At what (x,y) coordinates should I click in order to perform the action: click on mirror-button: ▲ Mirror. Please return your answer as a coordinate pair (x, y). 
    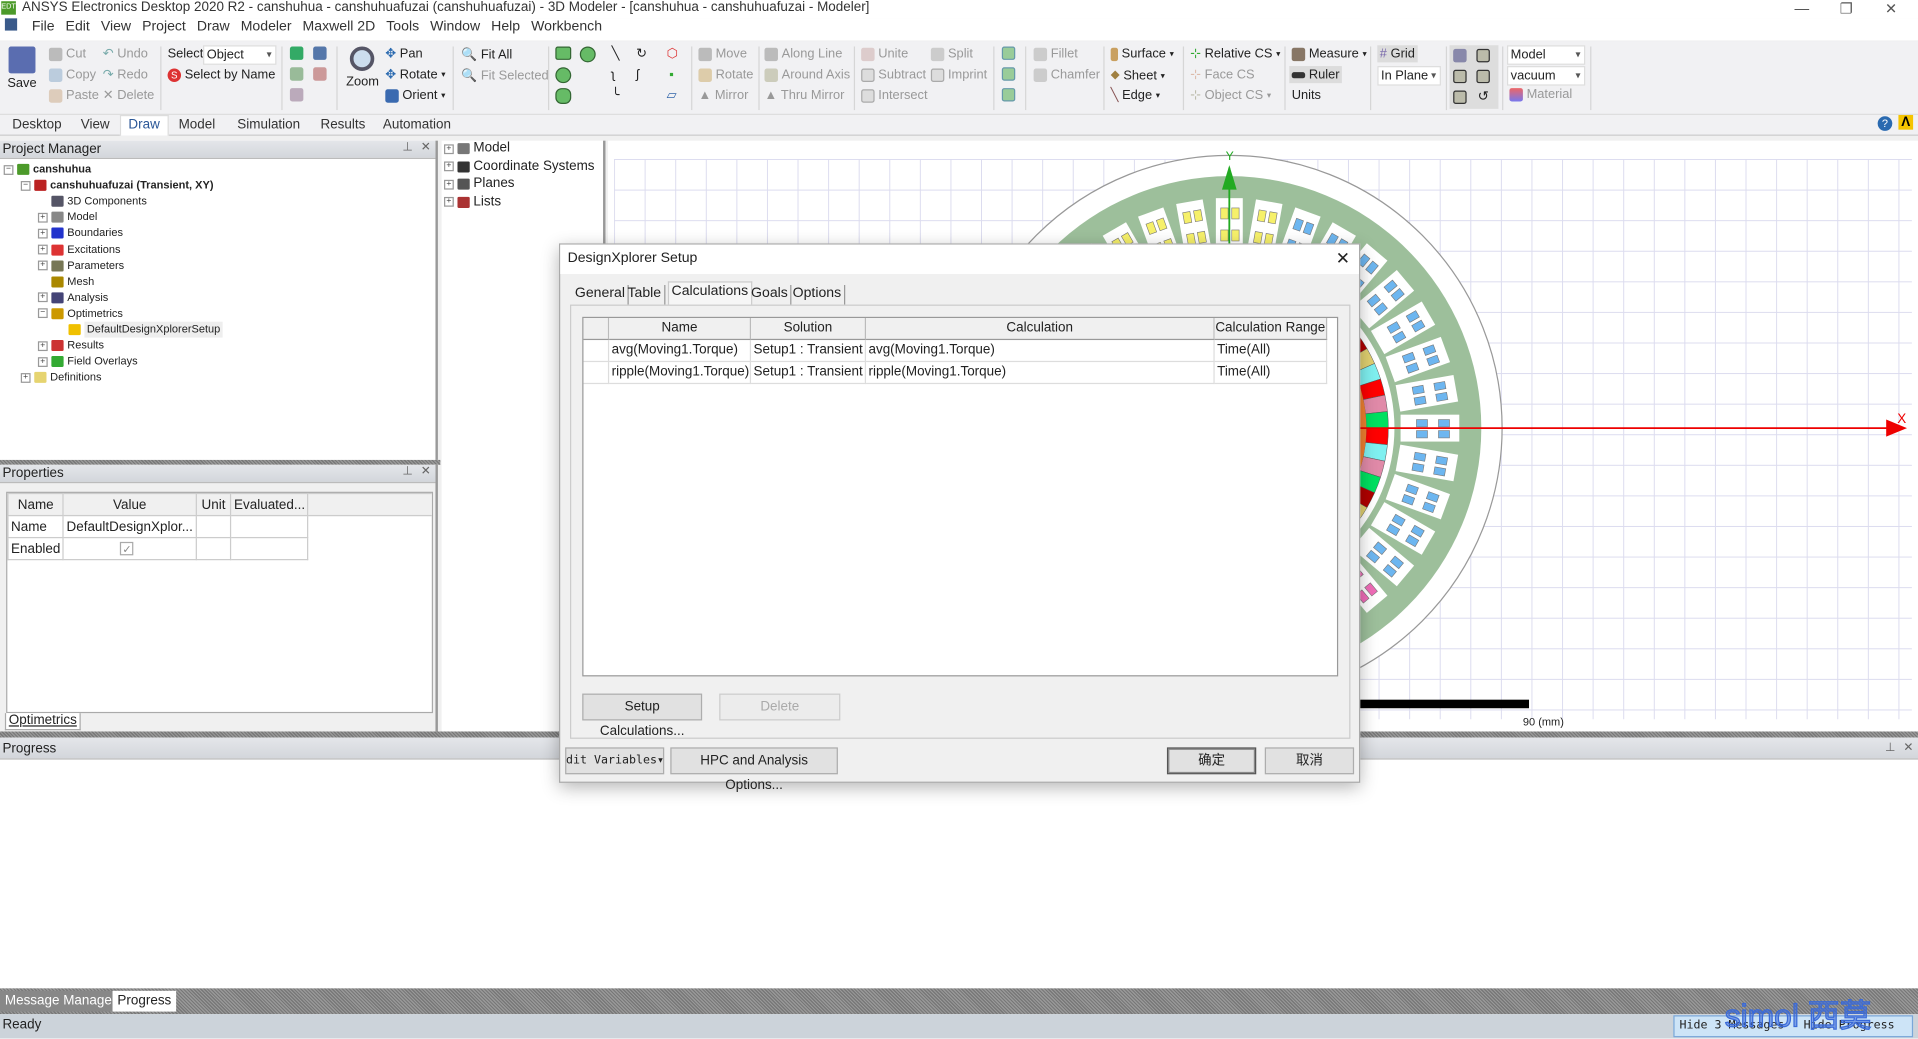
    Looking at the image, I should click on (723, 95).